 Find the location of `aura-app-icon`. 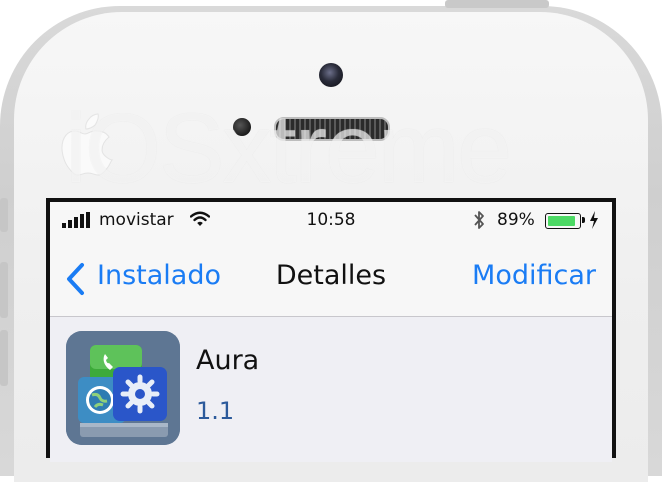

aura-app-icon is located at coordinates (123, 388).